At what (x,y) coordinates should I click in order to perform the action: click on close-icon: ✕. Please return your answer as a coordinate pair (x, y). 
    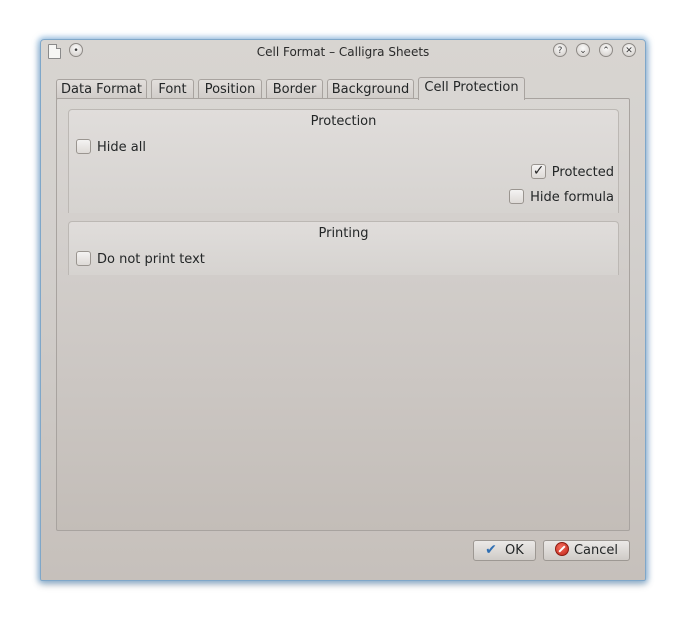
    Looking at the image, I should click on (629, 50).